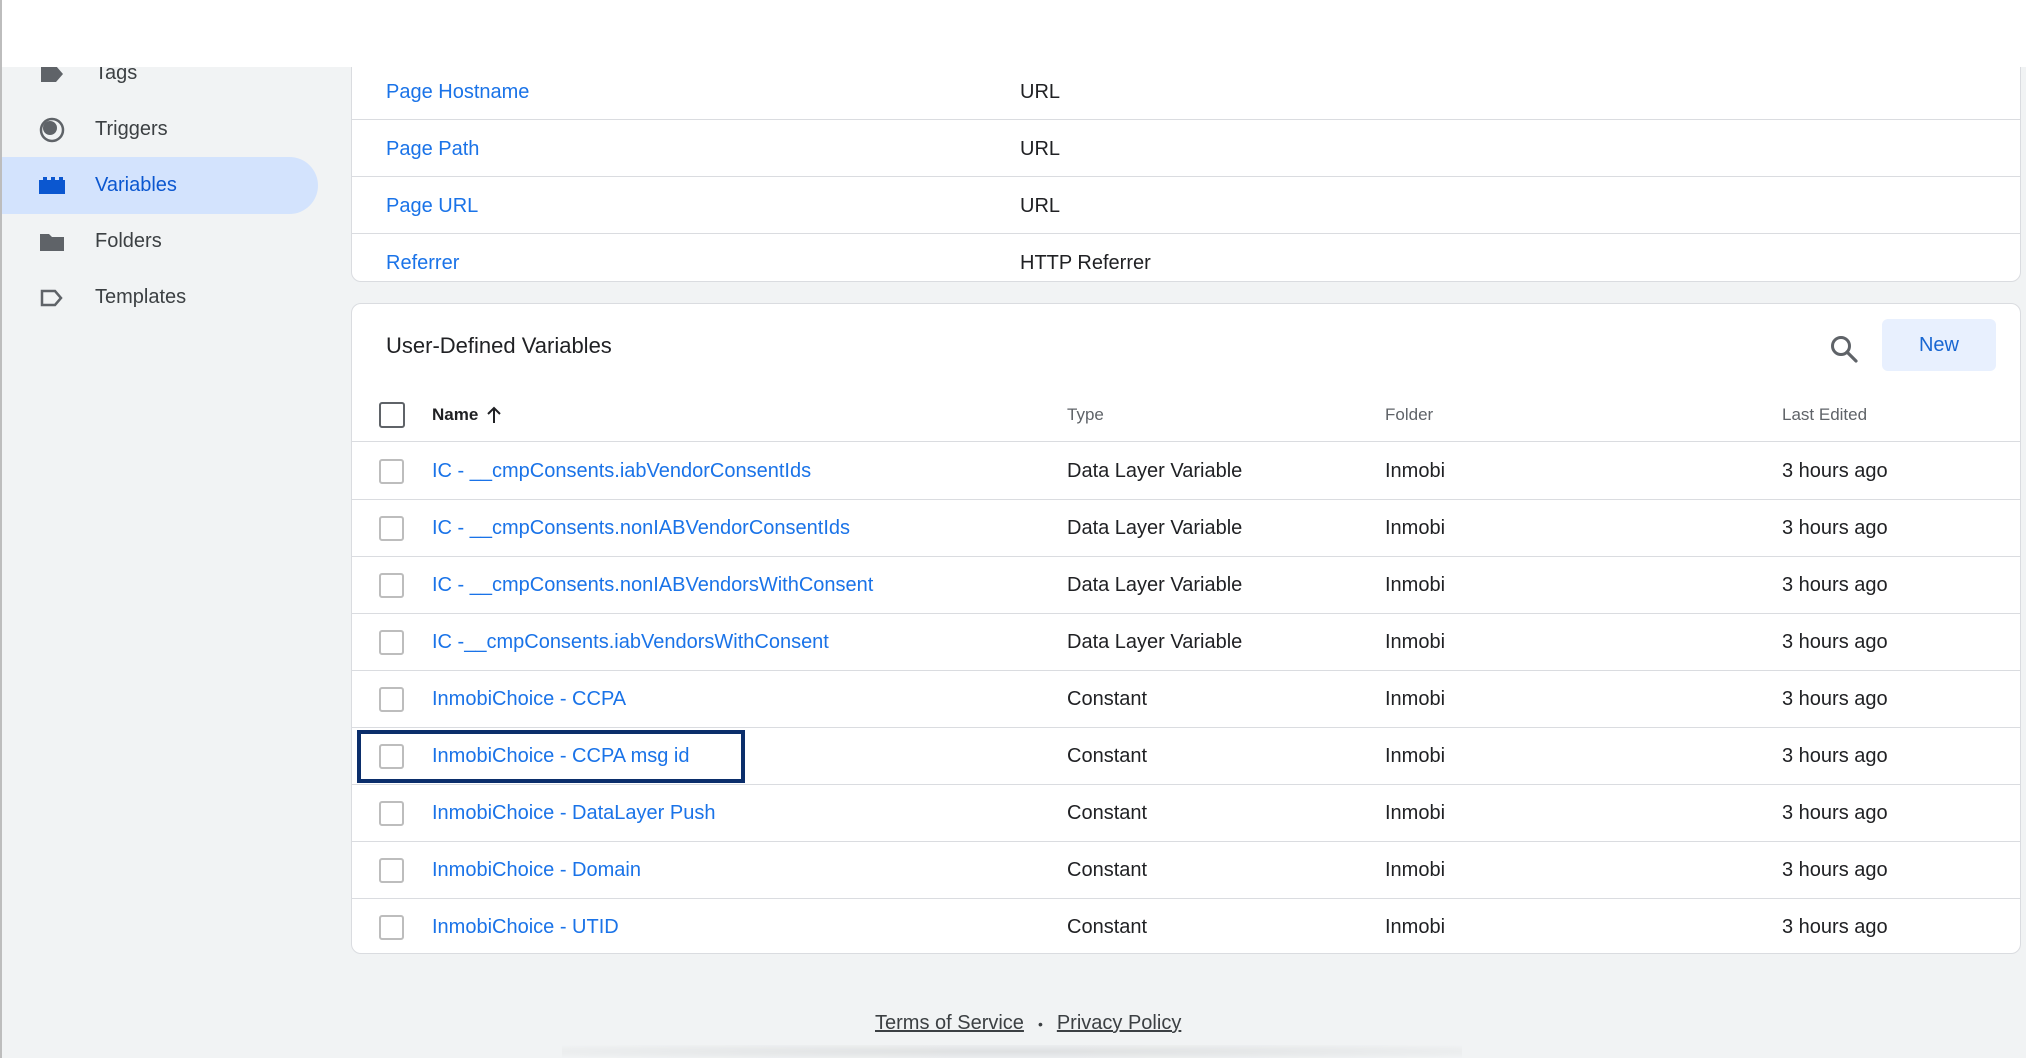  Describe the element at coordinates (1186, 413) in the screenshot. I see `table-header: Name Type Folder Last Edited` at that location.